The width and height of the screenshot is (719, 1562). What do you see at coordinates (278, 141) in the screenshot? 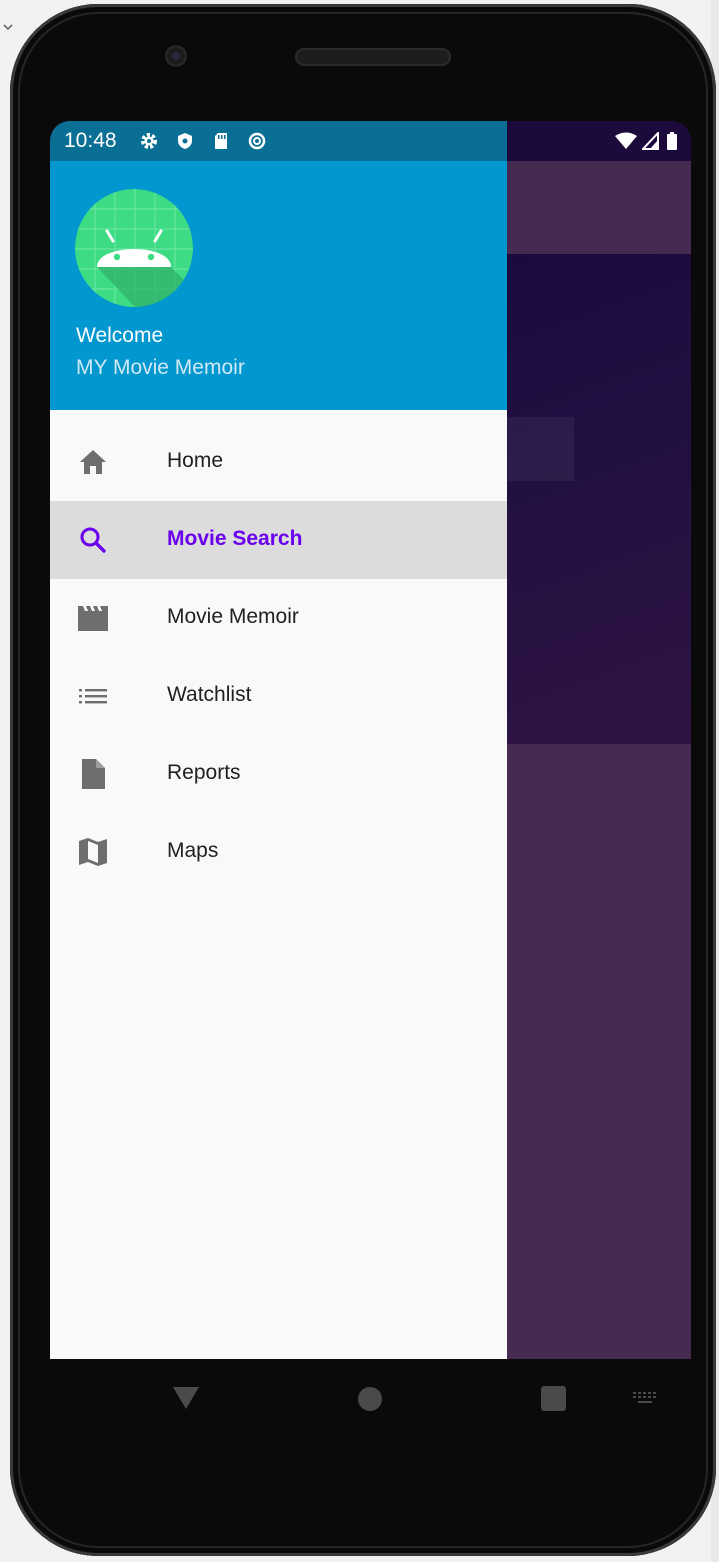
I see `status-bar-left` at bounding box center [278, 141].